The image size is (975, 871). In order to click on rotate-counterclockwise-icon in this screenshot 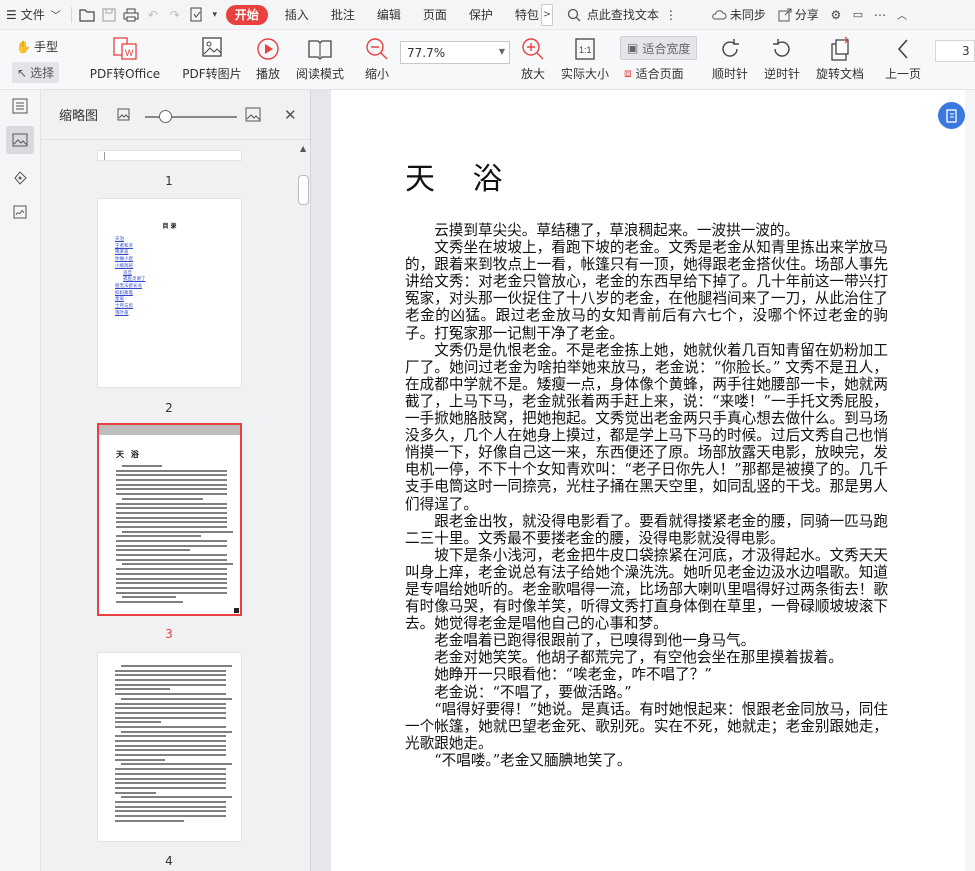, I will do `click(782, 49)`.